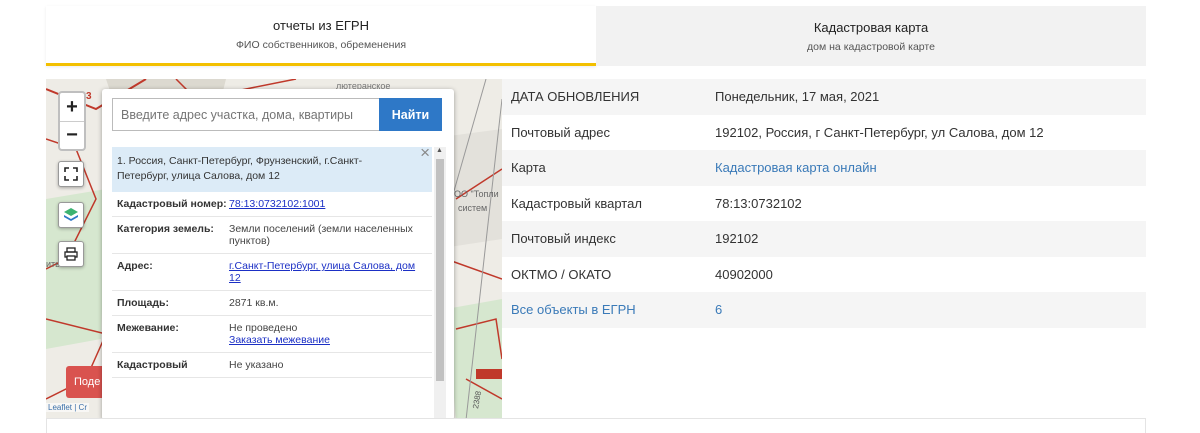 The image size is (1200, 433). What do you see at coordinates (737, 239) in the screenshot?
I see `info-value: 192102` at bounding box center [737, 239].